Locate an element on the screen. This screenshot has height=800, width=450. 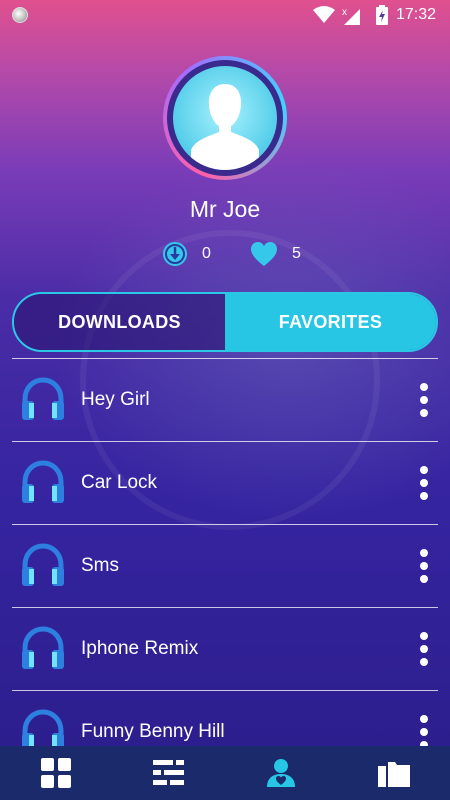
status-bar: x 17:32 is located at coordinates (225, 15).